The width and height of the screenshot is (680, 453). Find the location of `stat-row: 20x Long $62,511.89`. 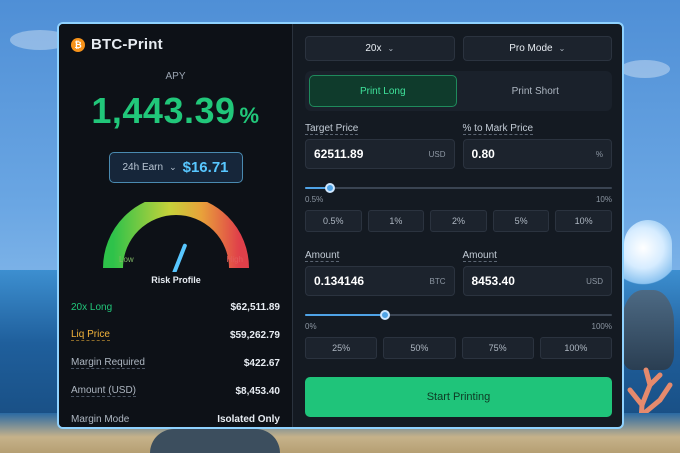

stat-row: 20x Long $62,511.89 is located at coordinates (175, 307).